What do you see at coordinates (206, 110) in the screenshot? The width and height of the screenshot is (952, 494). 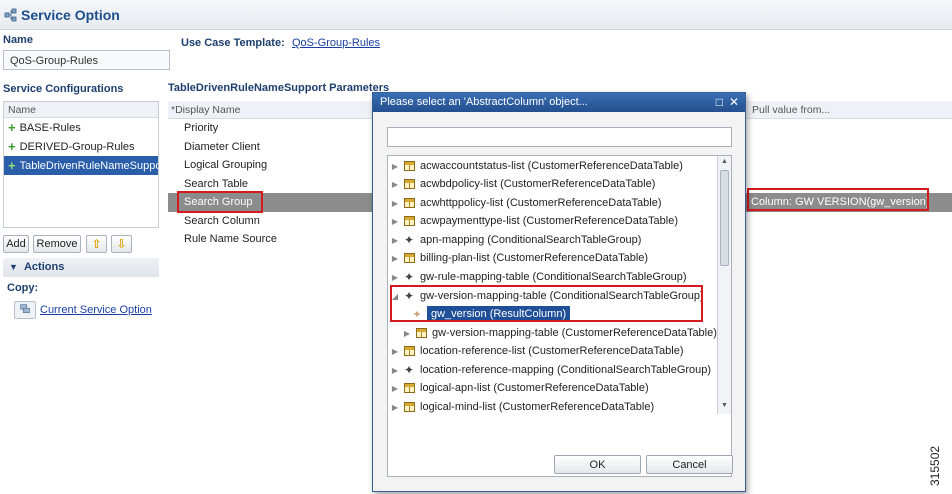 I see `display-name-column-header: *Display Name` at bounding box center [206, 110].